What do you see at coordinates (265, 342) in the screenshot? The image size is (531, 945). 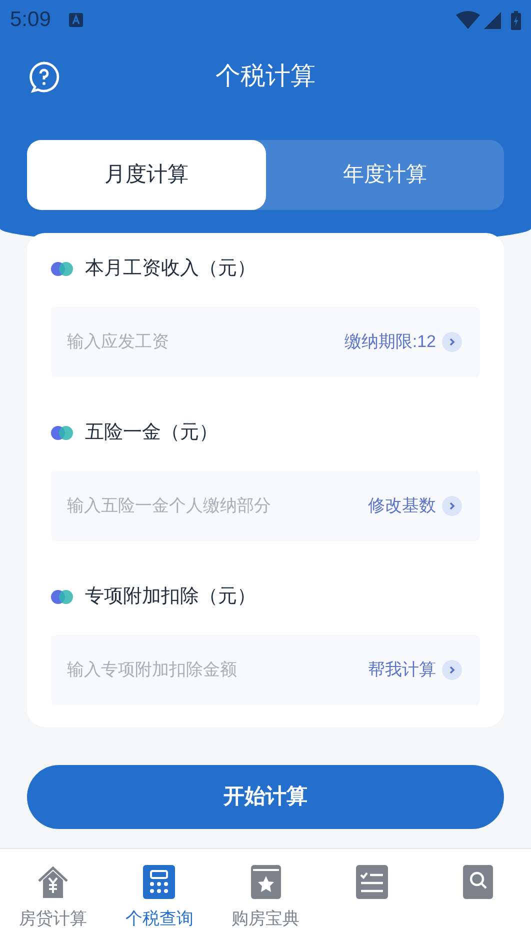 I see `amount-field: 输入应发工资 缴纳期限:12` at bounding box center [265, 342].